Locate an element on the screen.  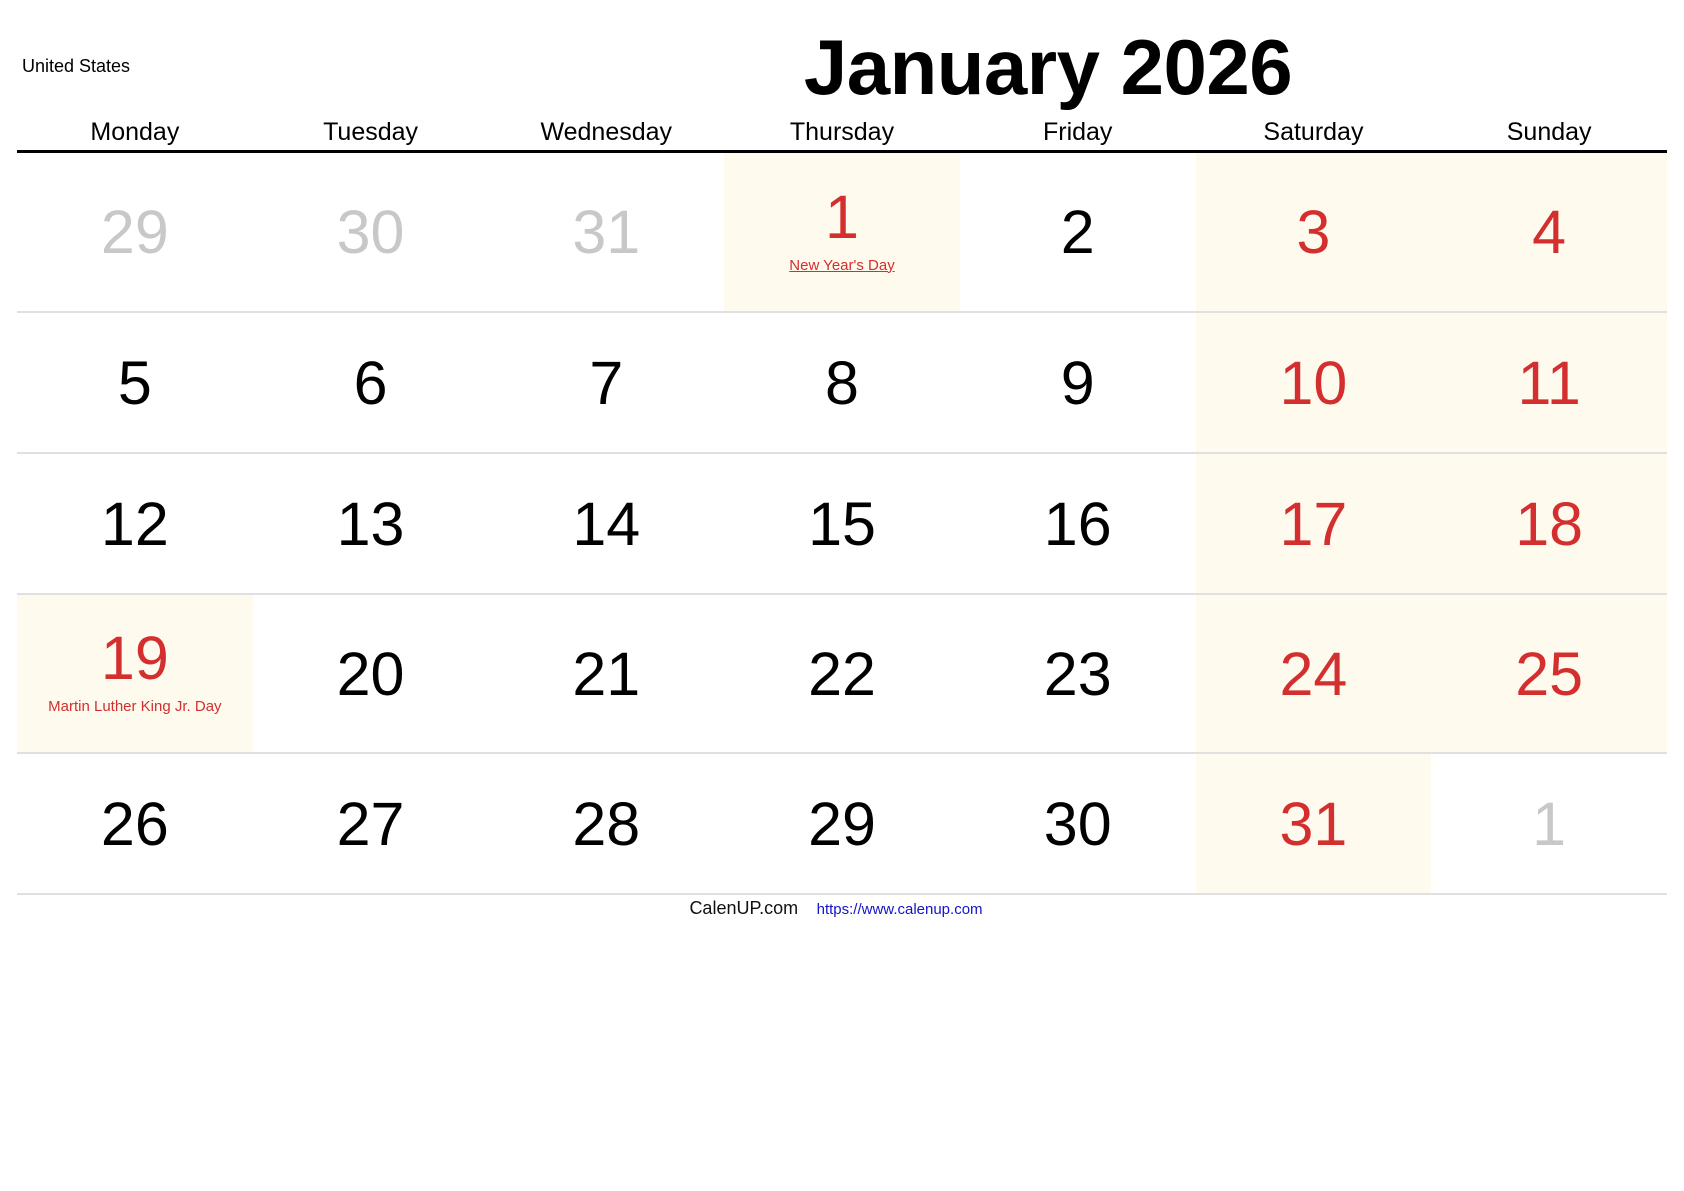
day-cell: 20 is located at coordinates (371, 673).